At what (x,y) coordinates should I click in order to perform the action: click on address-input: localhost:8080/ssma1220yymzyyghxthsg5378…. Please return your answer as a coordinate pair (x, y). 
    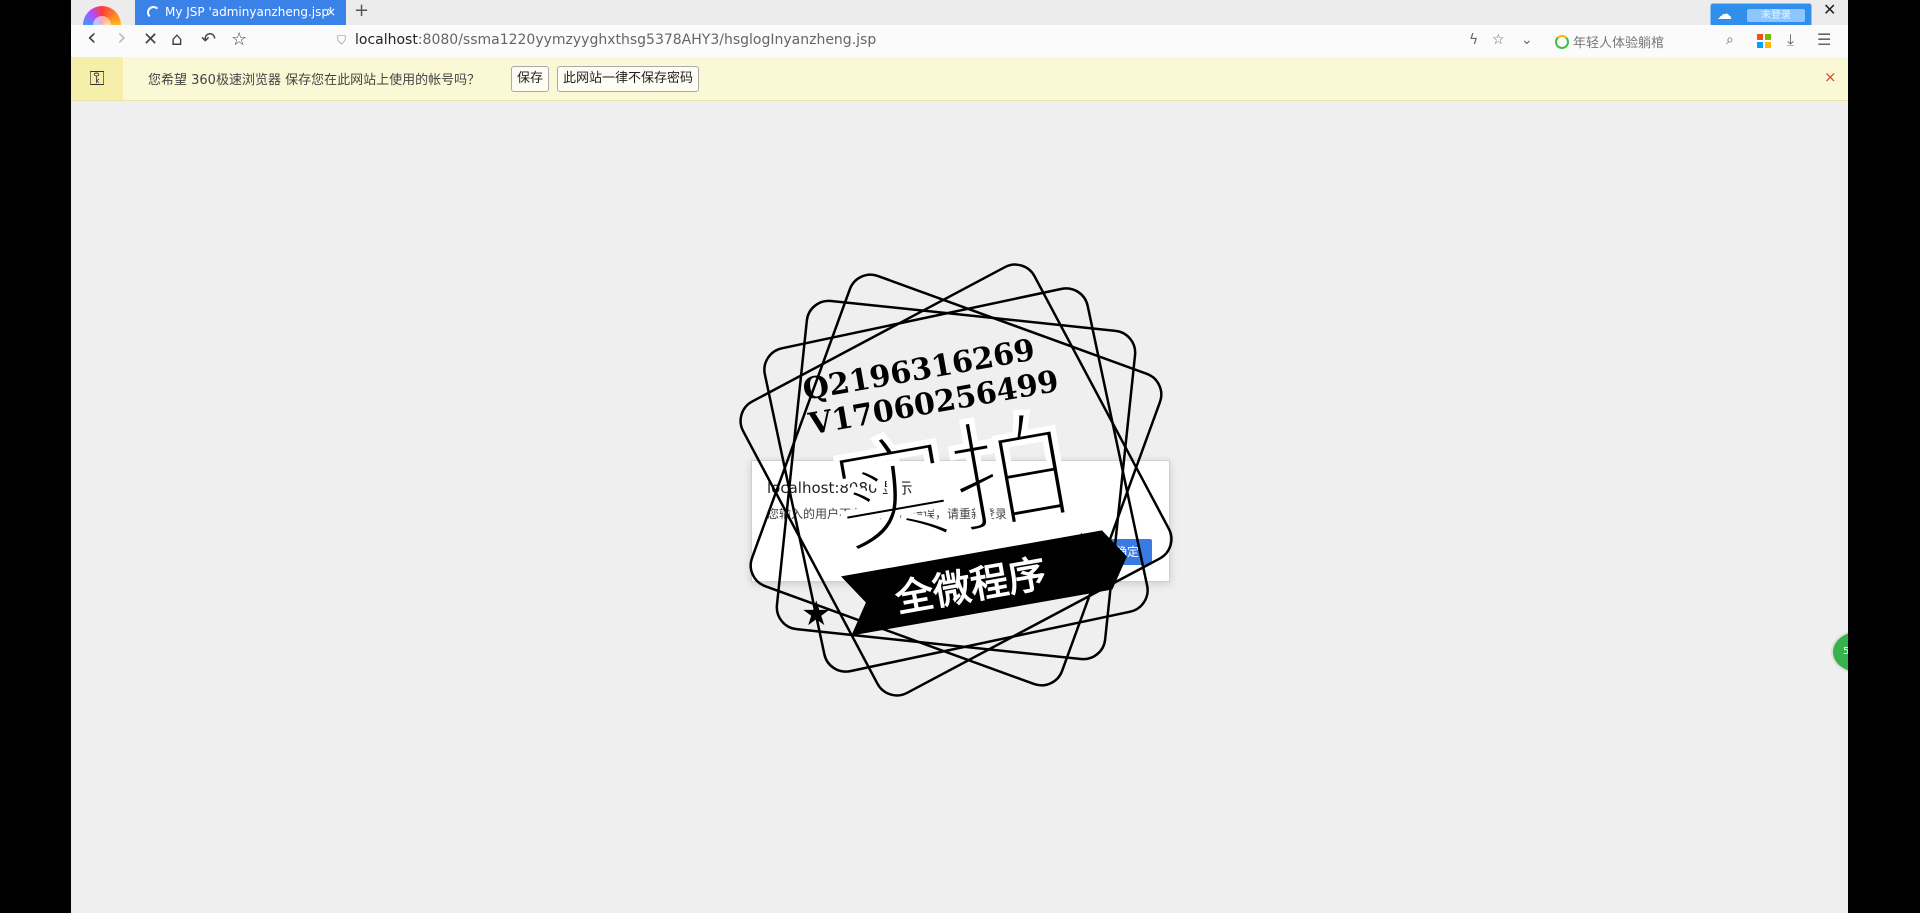
    Looking at the image, I should click on (615, 40).